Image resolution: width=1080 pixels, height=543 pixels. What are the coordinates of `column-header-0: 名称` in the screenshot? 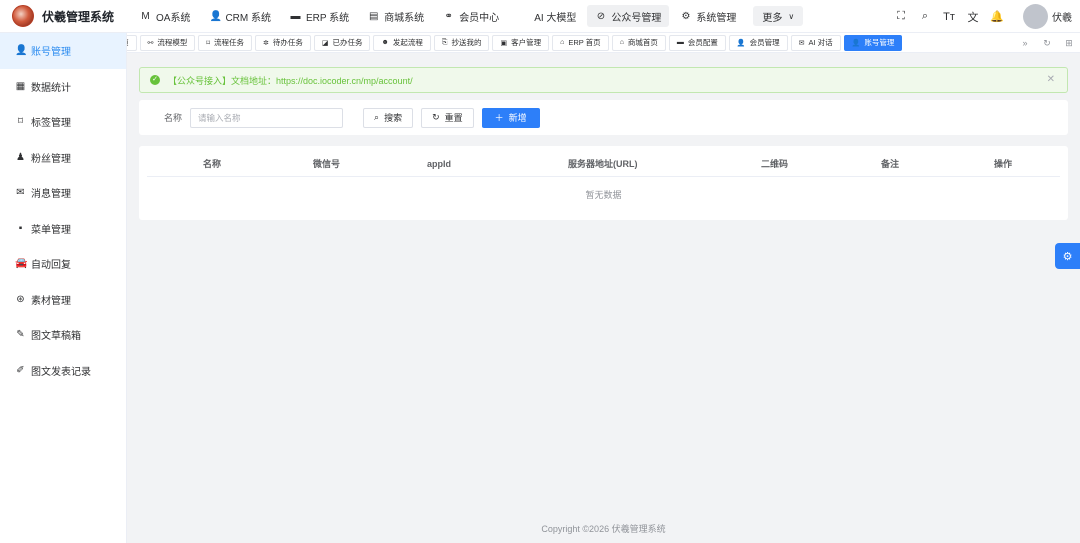 It's located at (212, 164).